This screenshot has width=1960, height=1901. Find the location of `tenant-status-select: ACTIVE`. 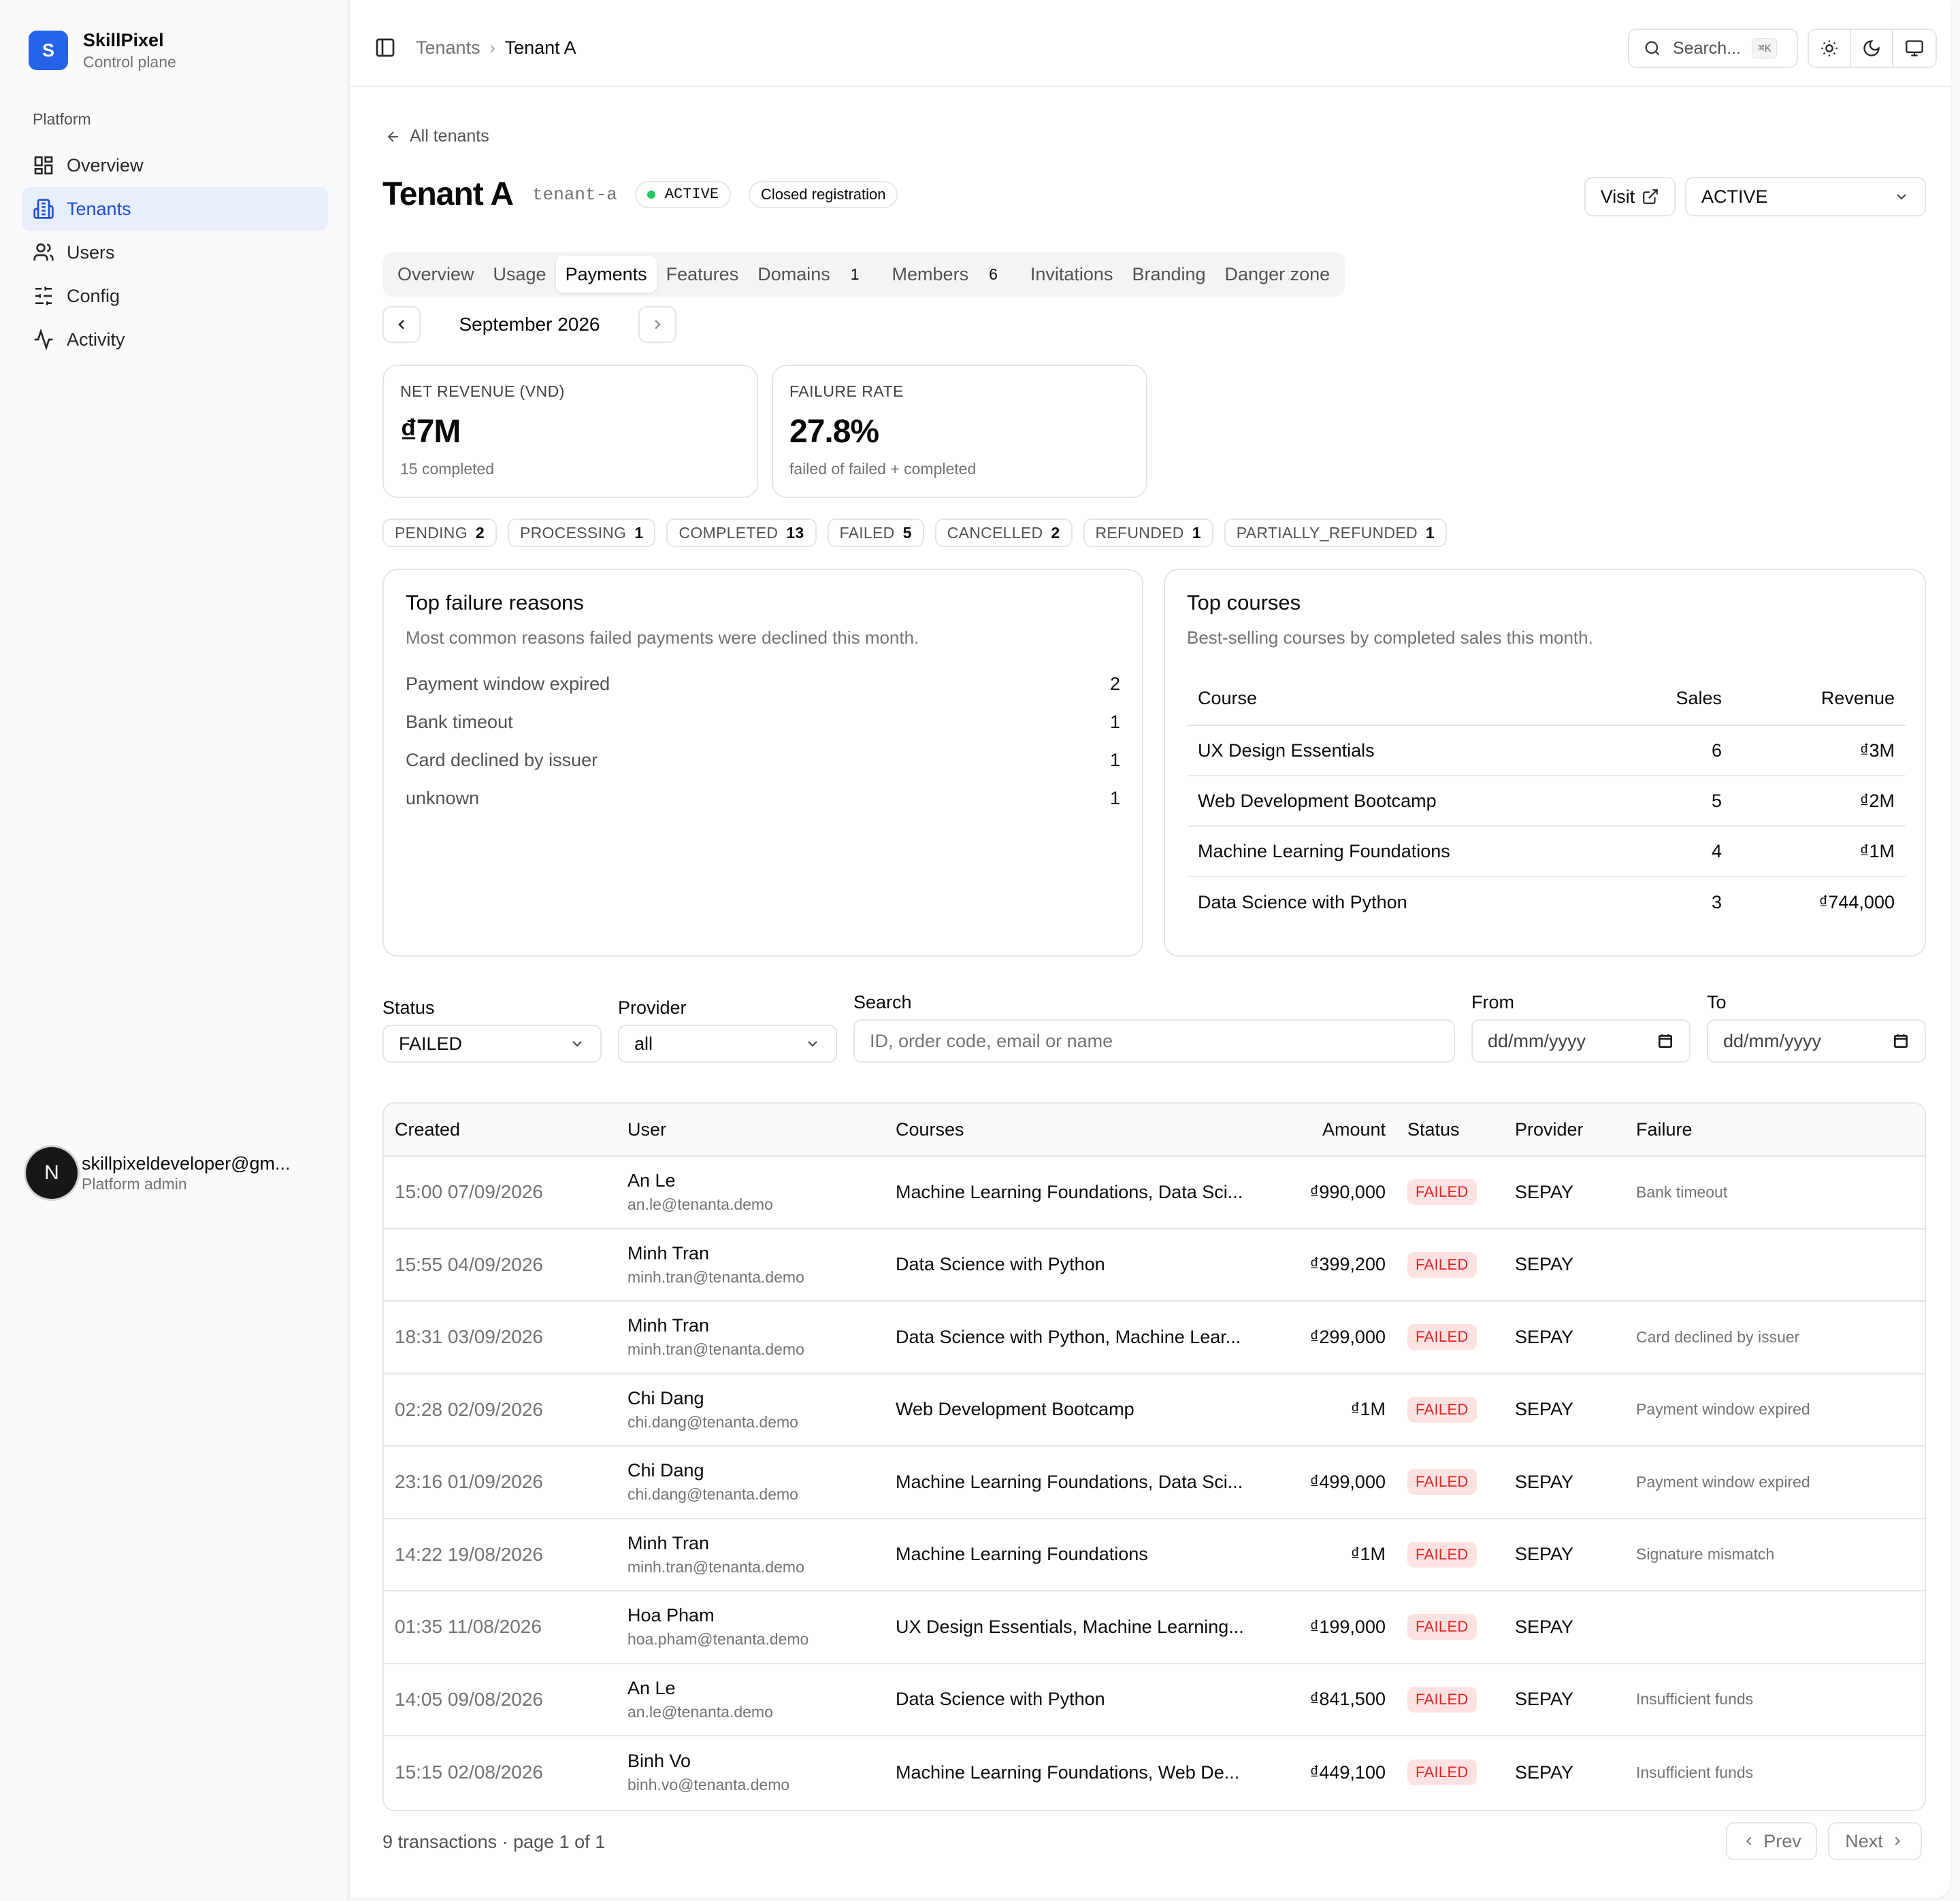

tenant-status-select: ACTIVE is located at coordinates (1806, 196).